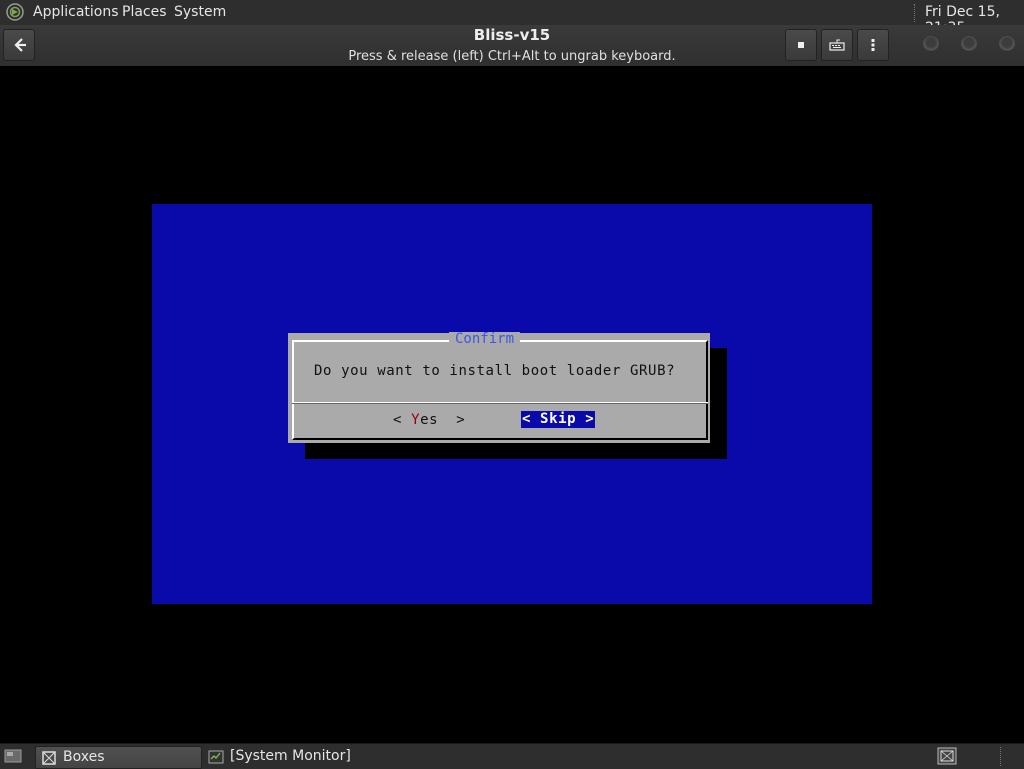 Image resolution: width=1024 pixels, height=769 pixels. Describe the element at coordinates (76, 13) in the screenshot. I see `menu-applications: Applications` at that location.